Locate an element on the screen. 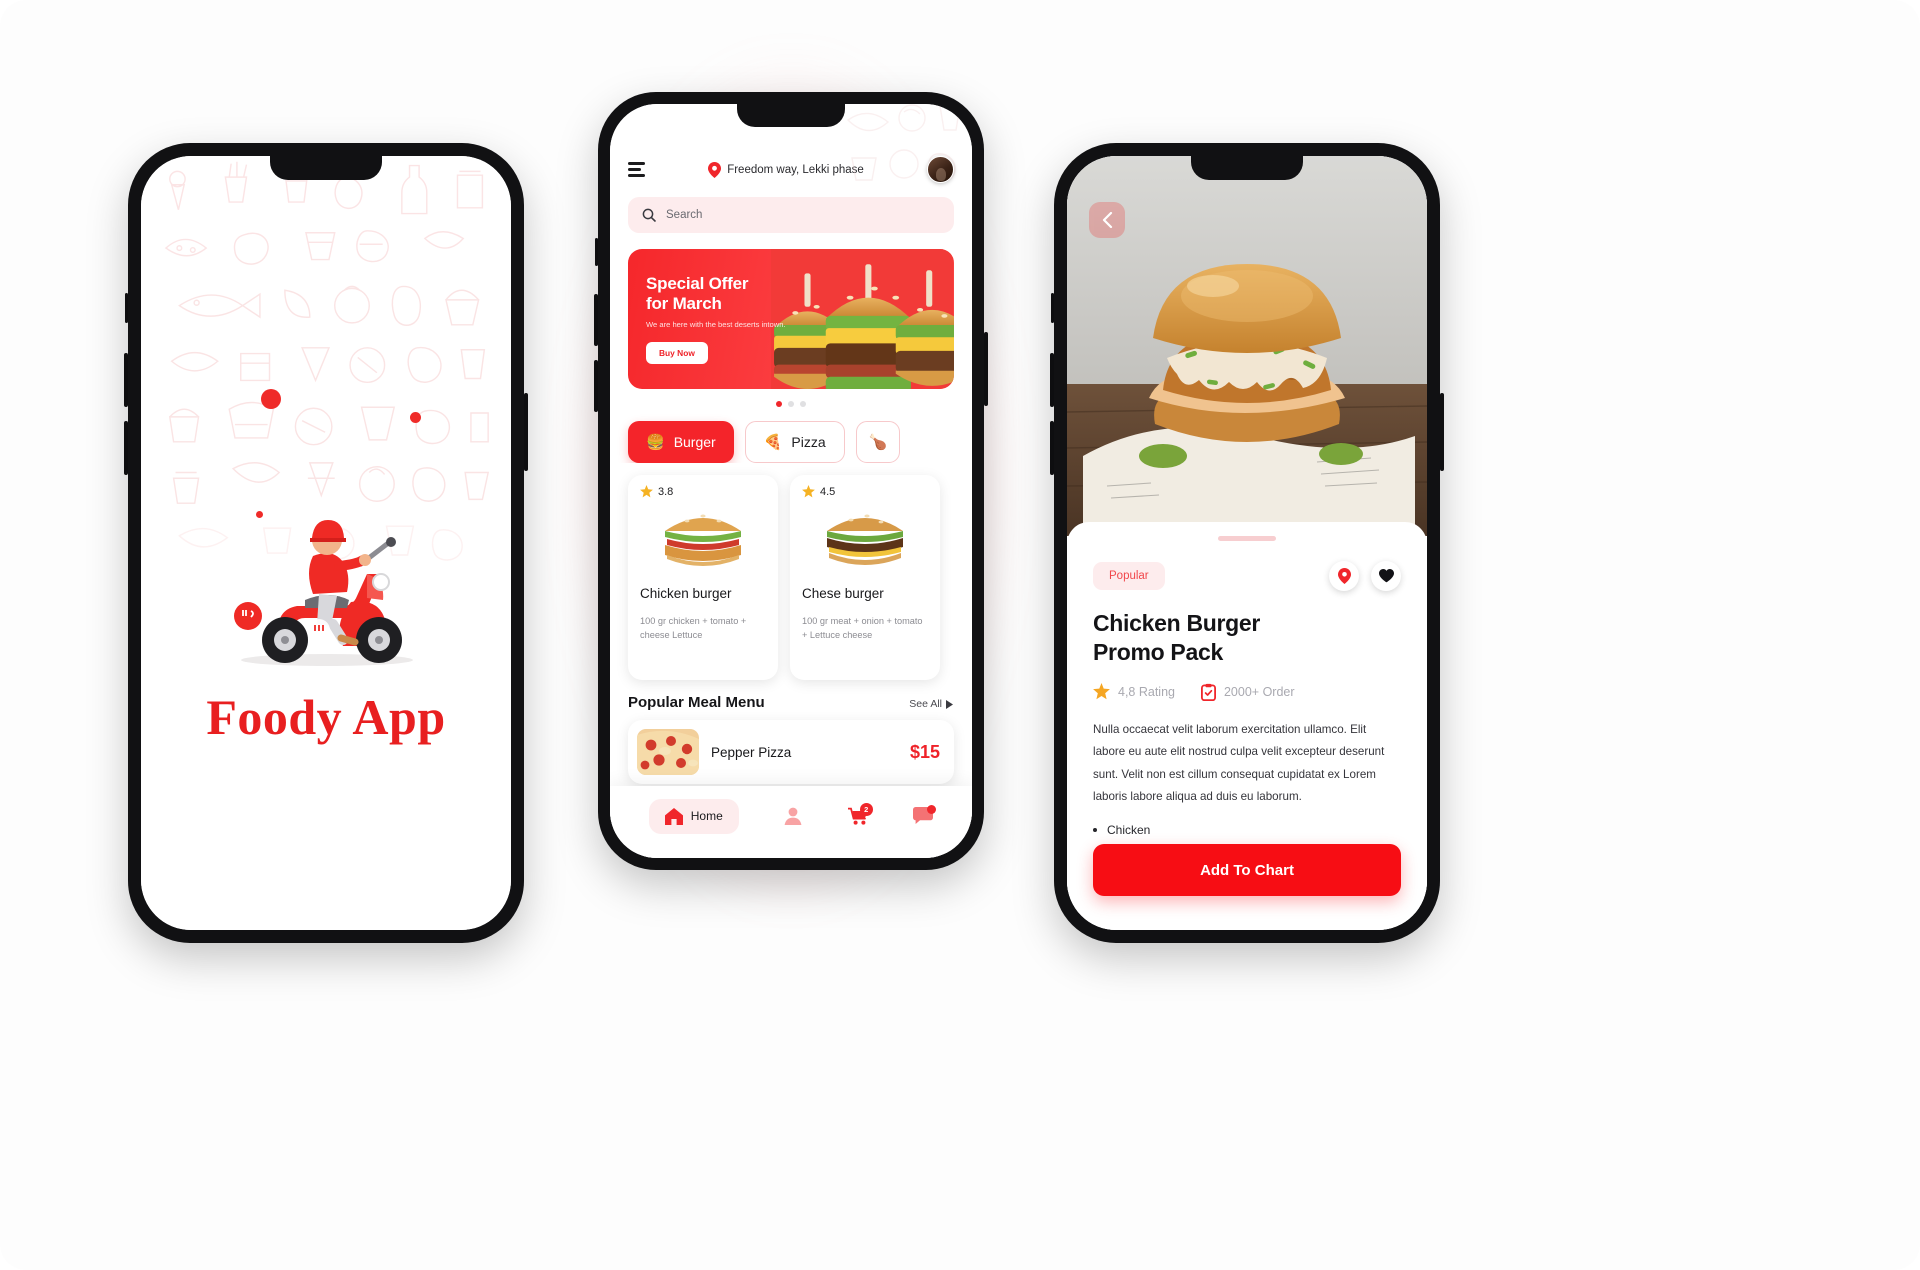 Image resolution: width=1920 pixels, height=1270 pixels. tab-label: Home is located at coordinates (706, 816).